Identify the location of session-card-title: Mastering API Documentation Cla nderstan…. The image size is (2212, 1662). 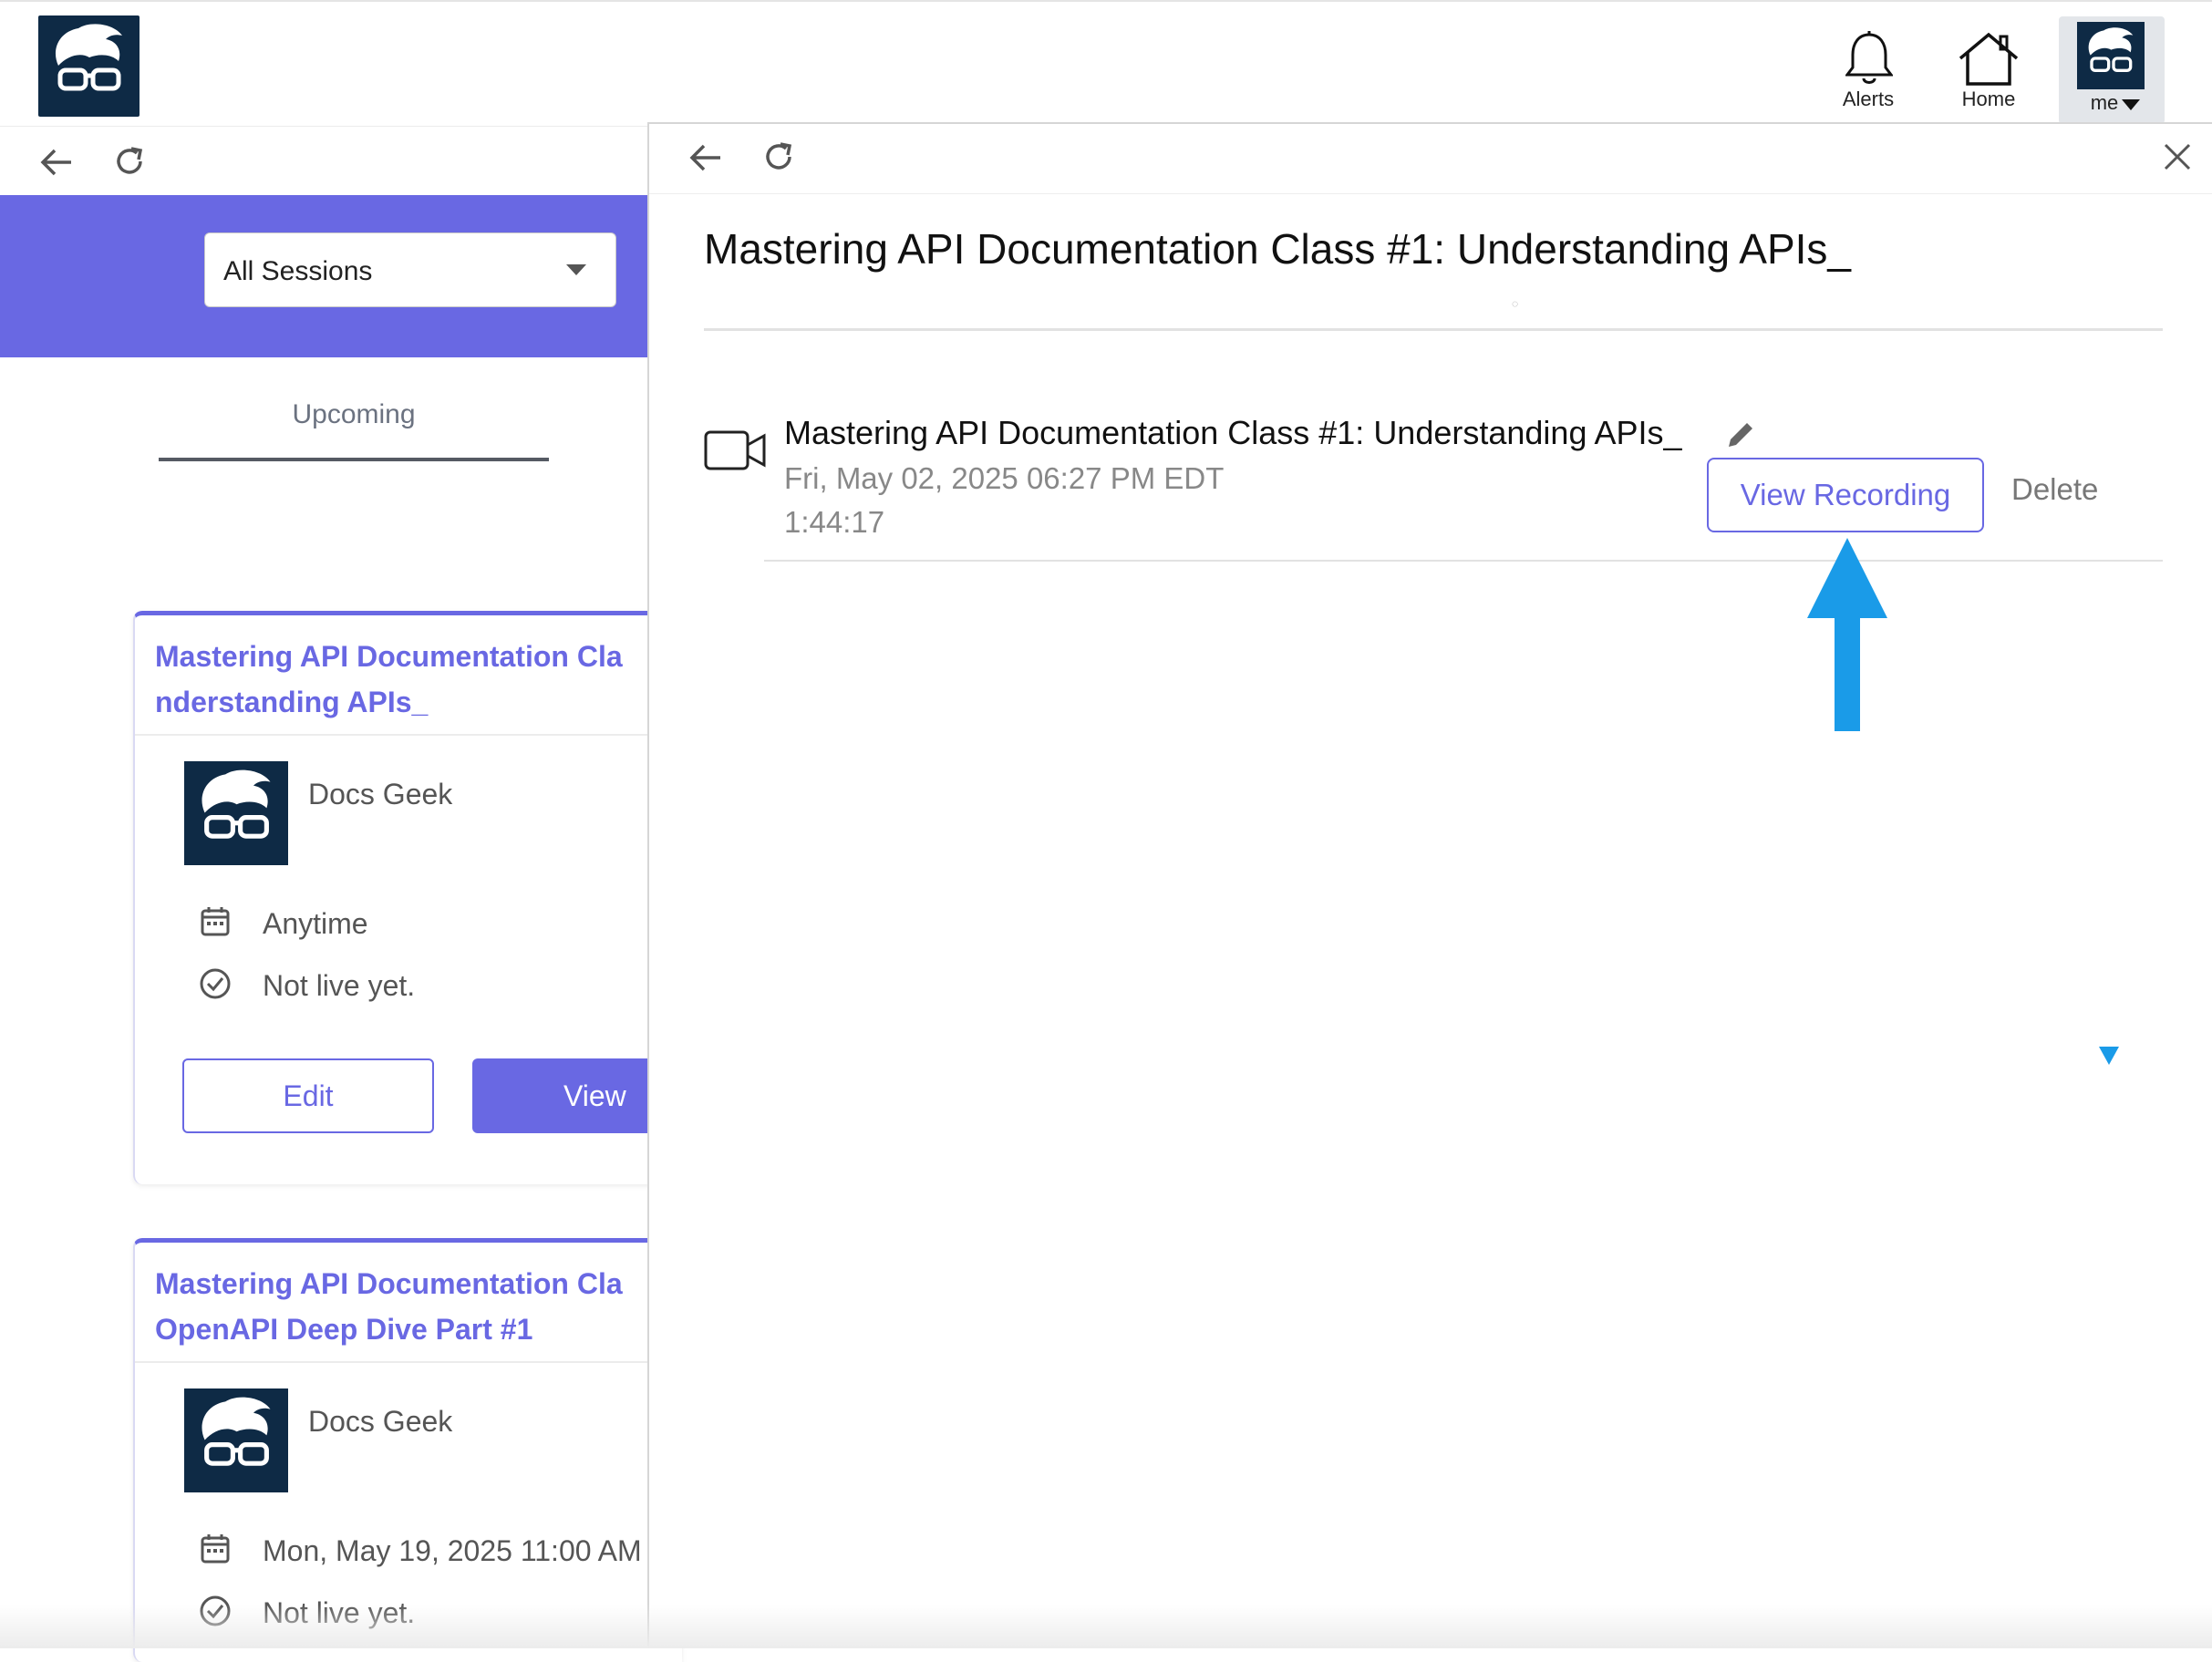
(418, 679).